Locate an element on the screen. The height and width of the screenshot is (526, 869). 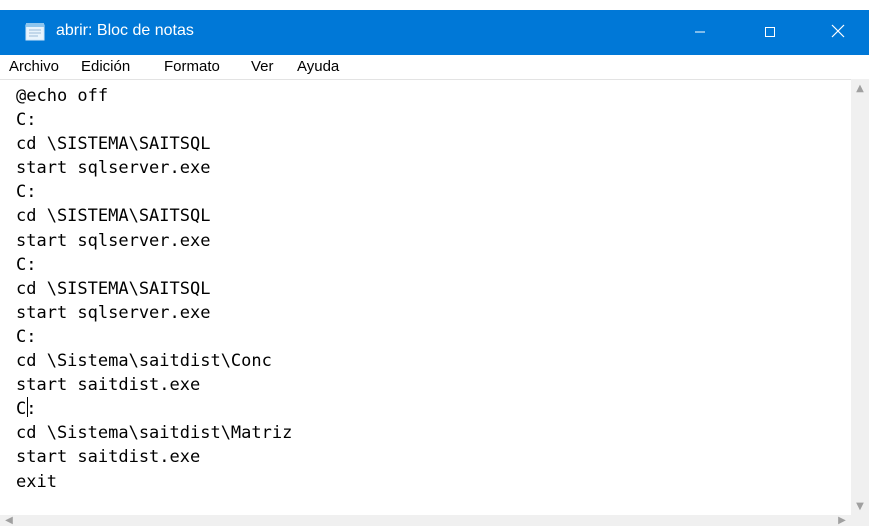
scroll-down-icon: ▼ is located at coordinates (860, 506).